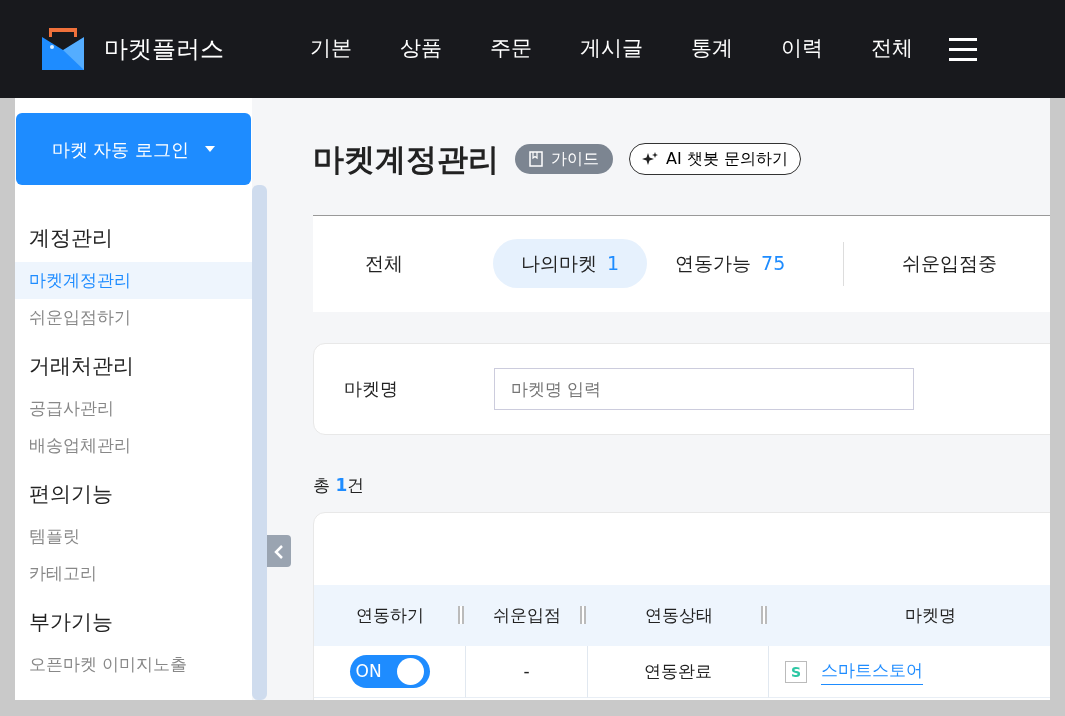  I want to click on market-logo-icon: S, so click(796, 671).